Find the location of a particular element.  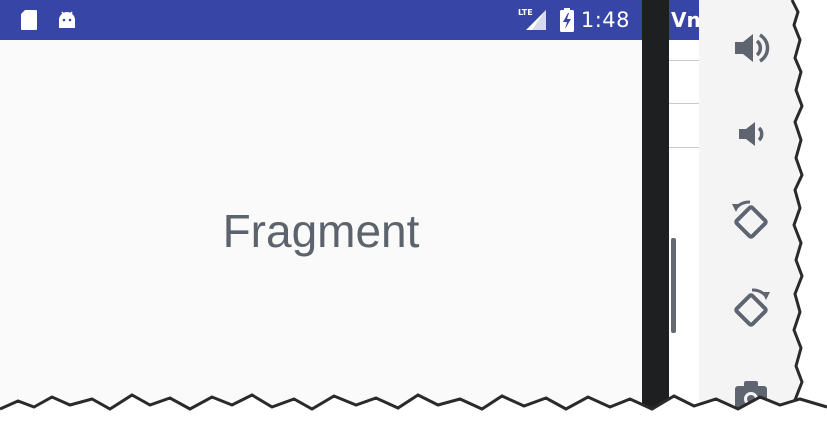

volume-up-button is located at coordinates (751, 48).